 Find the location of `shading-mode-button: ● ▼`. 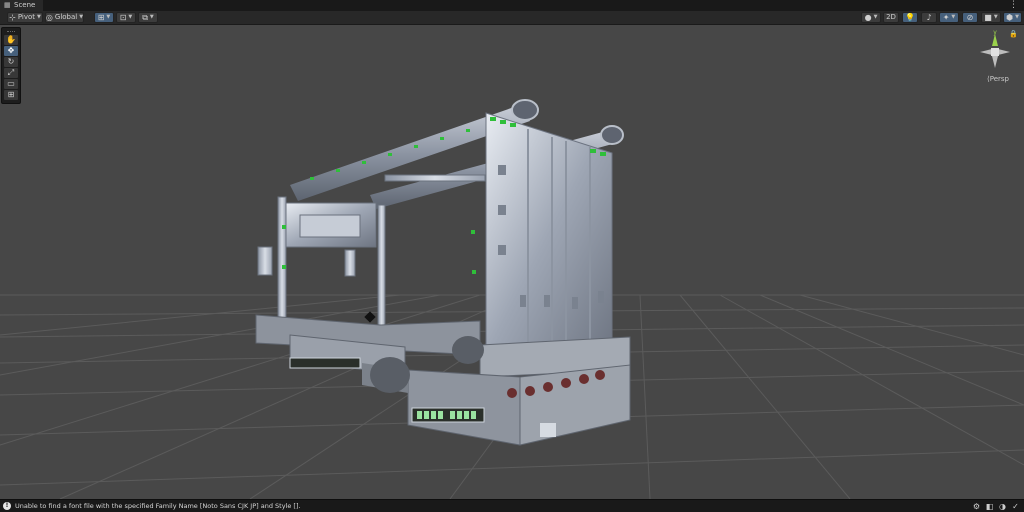

shading-mode-button: ● ▼ is located at coordinates (871, 17).